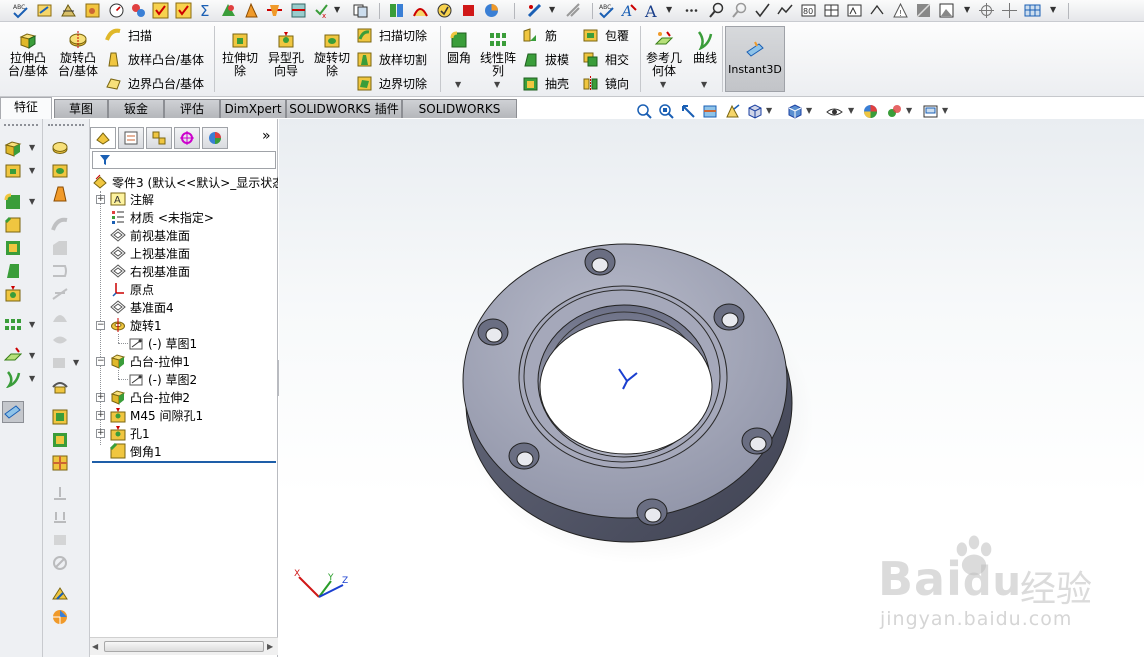 Image resolution: width=1144 pixels, height=657 pixels. What do you see at coordinates (185, 182) in the screenshot?
I see `tree-root-part: 零件3 (默认<<默认>_显示状态` at bounding box center [185, 182].